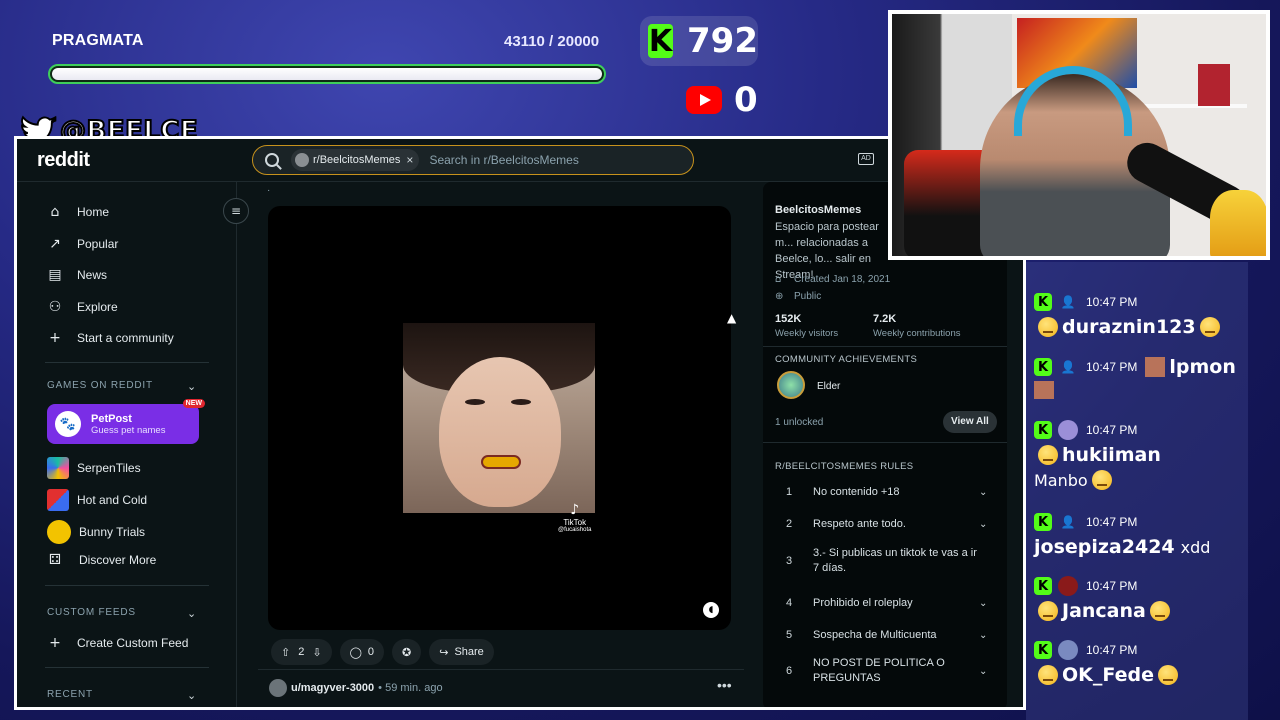 The height and width of the screenshot is (720, 1280). I want to click on chat-message: K 10:47 PM Jancana, so click(1137, 599).